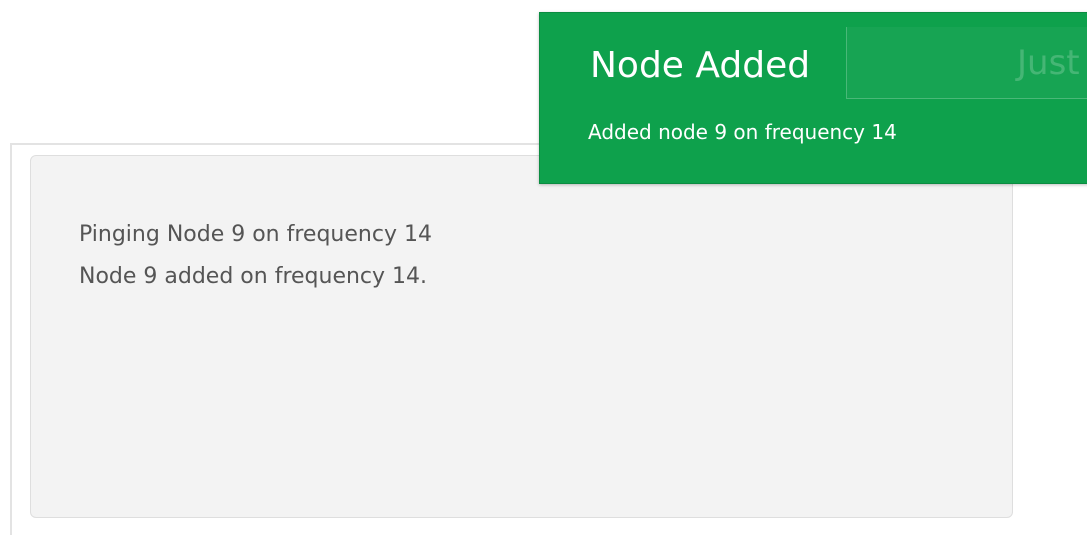 This screenshot has width=1087, height=535. Describe the element at coordinates (966, 63) in the screenshot. I see `toast-timestamp-area: Just n` at that location.